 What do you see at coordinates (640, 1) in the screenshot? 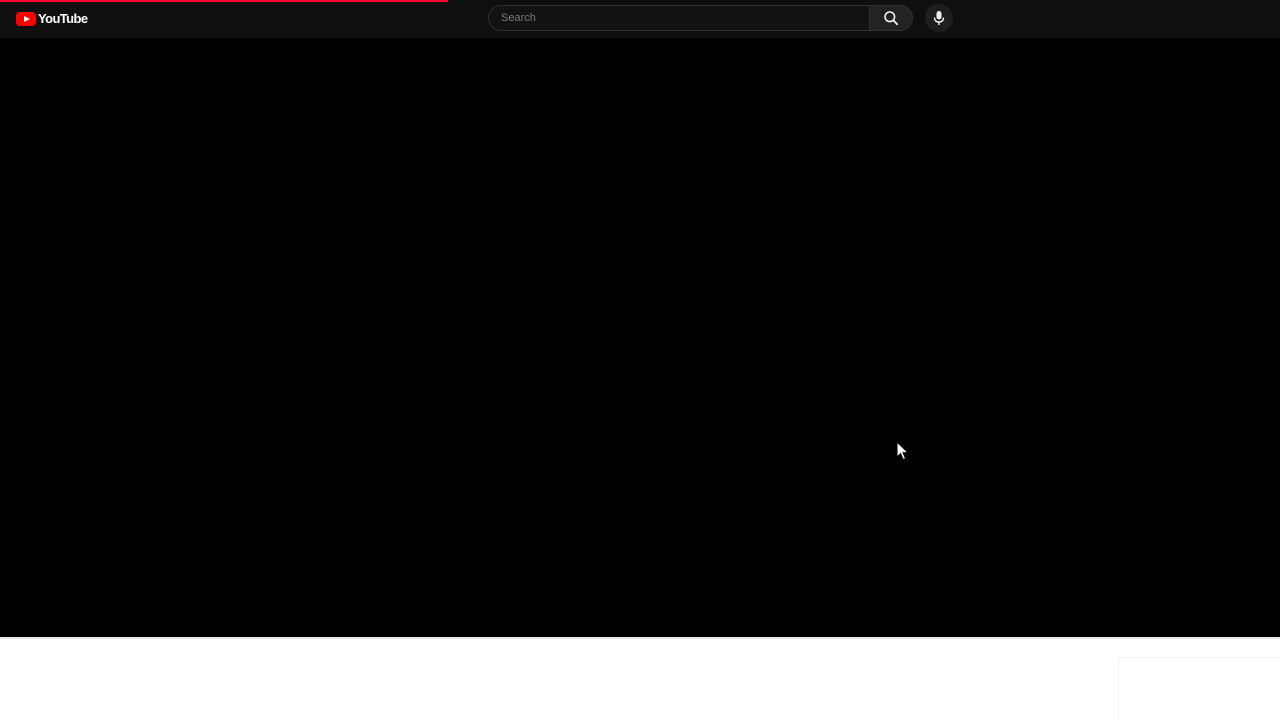
I see `page-loading-bar` at bounding box center [640, 1].